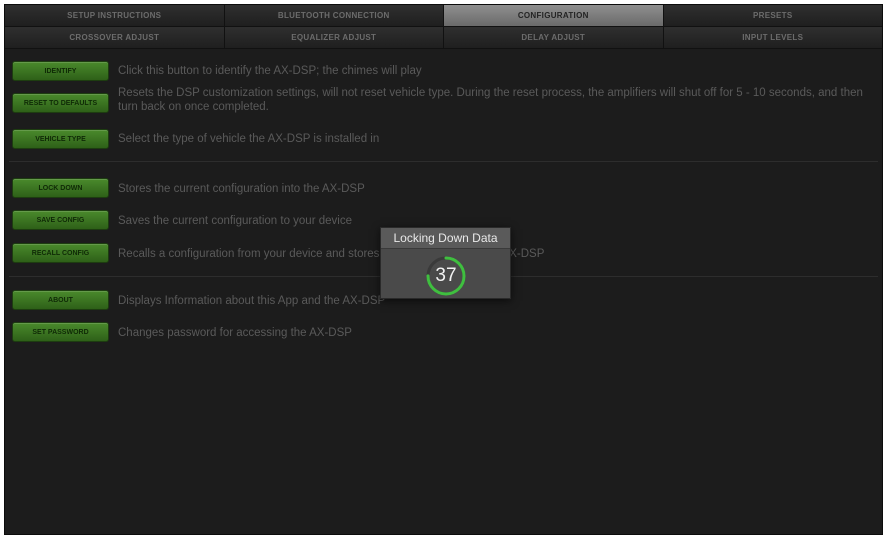 Image resolution: width=887 pixels, height=539 pixels. What do you see at coordinates (445, 263) in the screenshot?
I see `progress-dialog: Locking Down Data 37` at bounding box center [445, 263].